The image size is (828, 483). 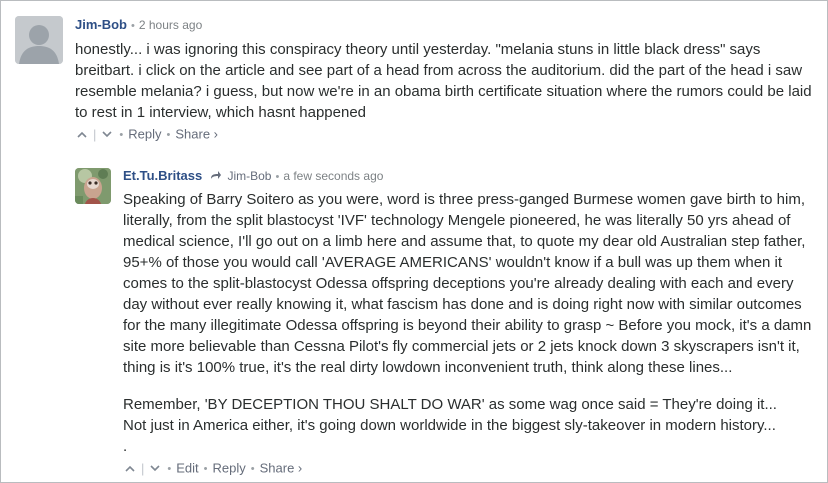 I want to click on user-avatar-image, so click(x=93, y=186).